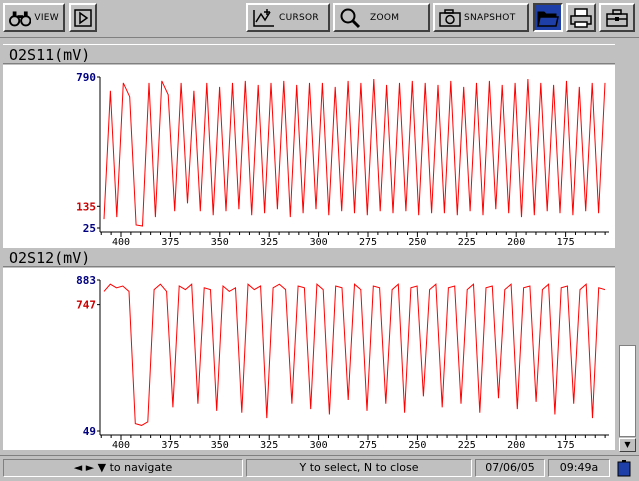  What do you see at coordinates (86, 280) in the screenshot?
I see `y-label-max: 883` at bounding box center [86, 280].